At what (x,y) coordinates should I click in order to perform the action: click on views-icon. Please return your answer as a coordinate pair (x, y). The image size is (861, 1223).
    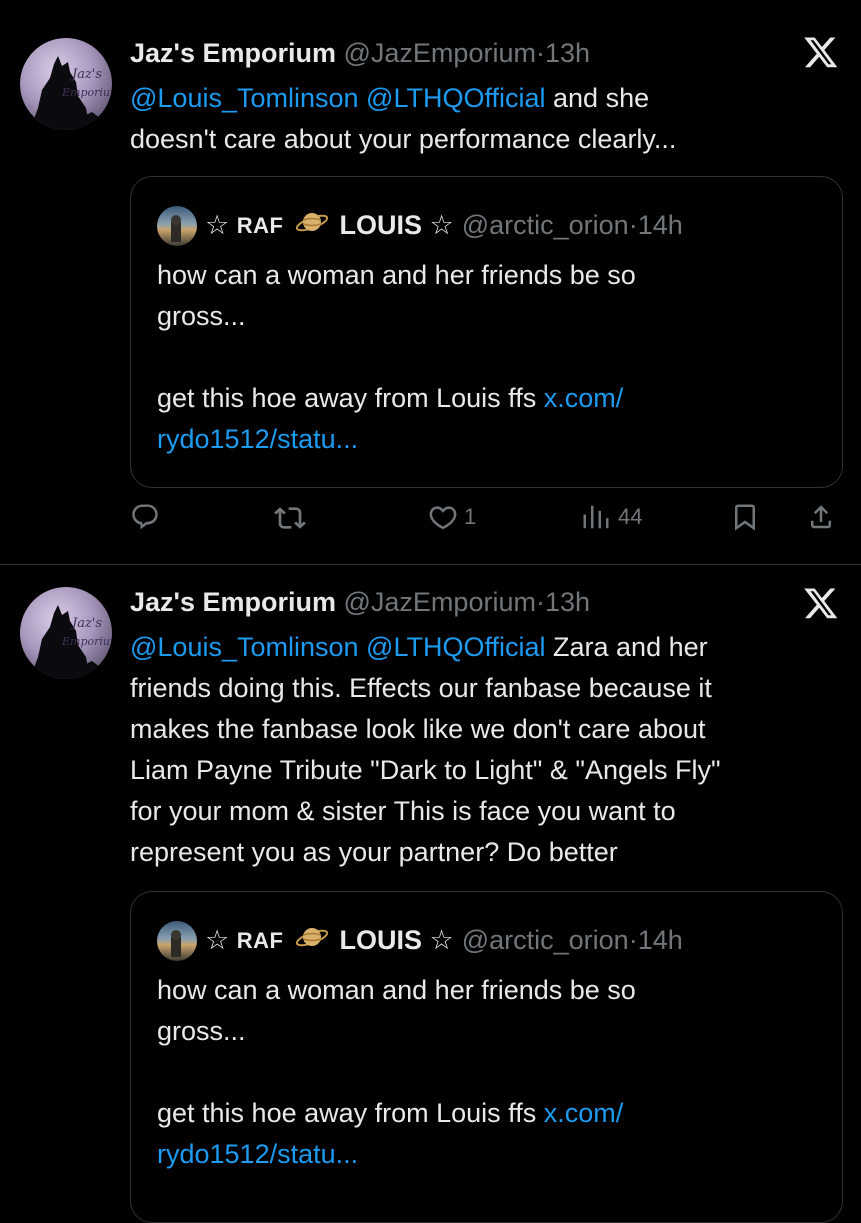
    Looking at the image, I should click on (596, 517).